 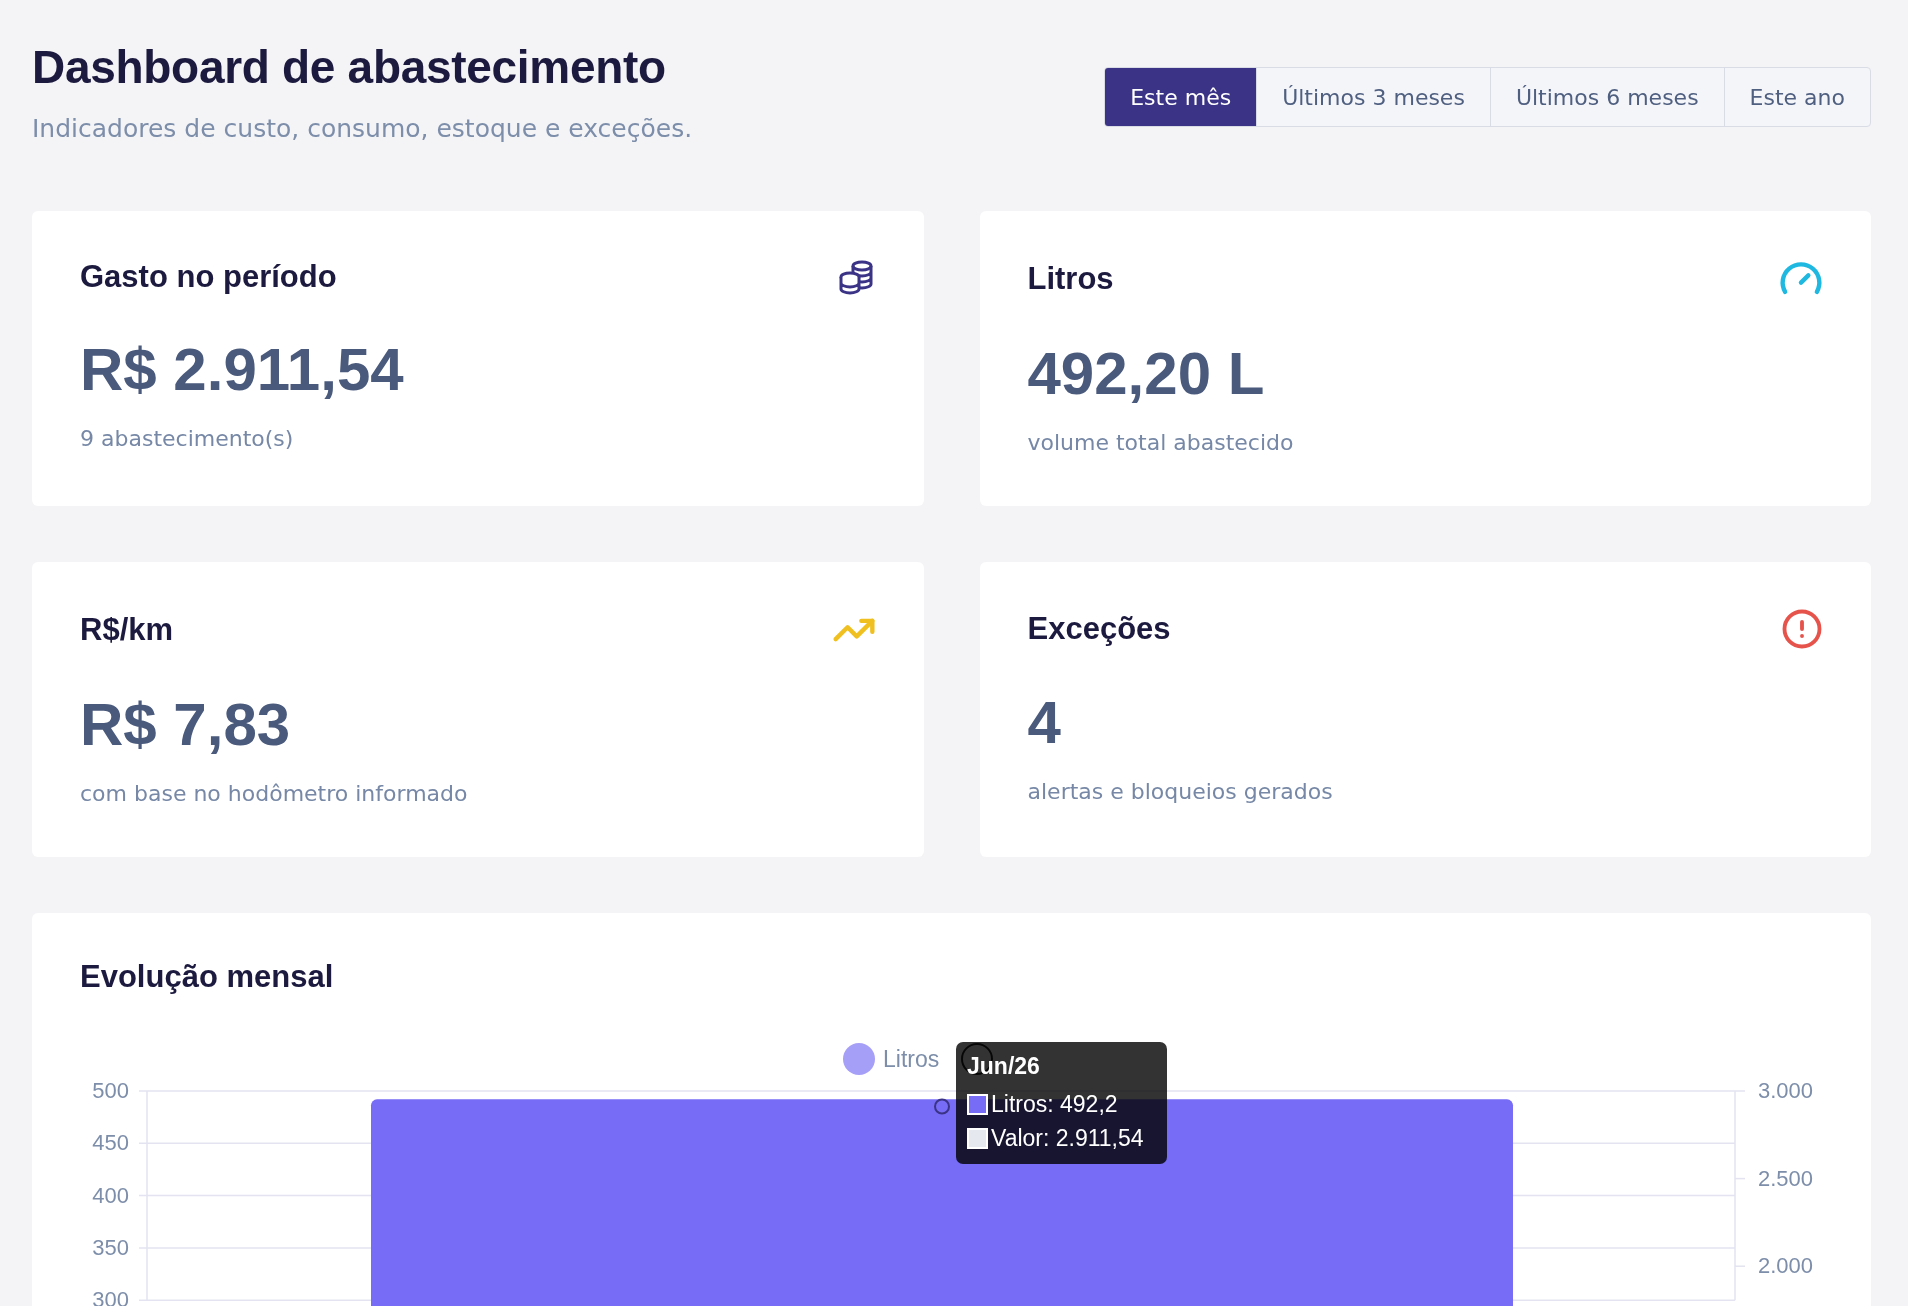 I want to click on card-title: R$/km, so click(x=127, y=630).